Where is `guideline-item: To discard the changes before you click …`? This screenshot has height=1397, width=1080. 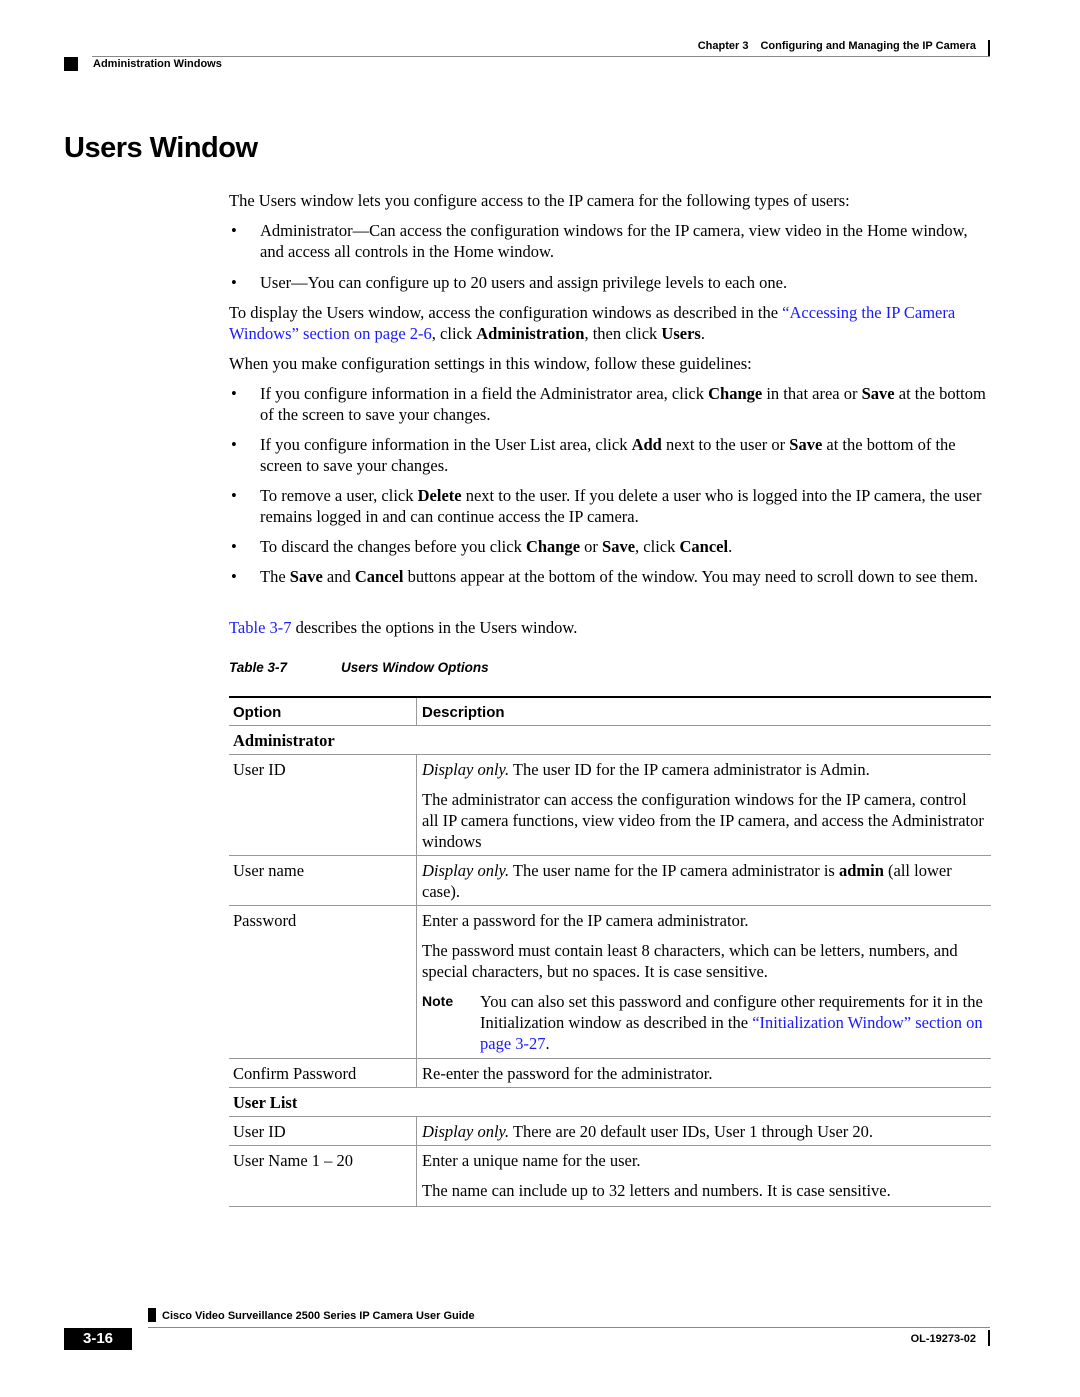 guideline-item: To discard the changes before you click … is located at coordinates (610, 546).